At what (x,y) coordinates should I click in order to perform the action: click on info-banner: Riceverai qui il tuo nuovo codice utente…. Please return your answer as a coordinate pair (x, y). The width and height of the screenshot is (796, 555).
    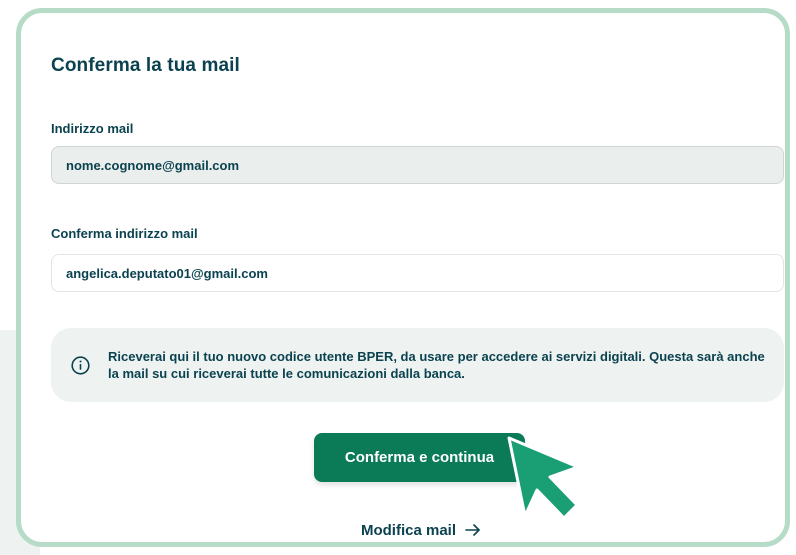
    Looking at the image, I should click on (417, 365).